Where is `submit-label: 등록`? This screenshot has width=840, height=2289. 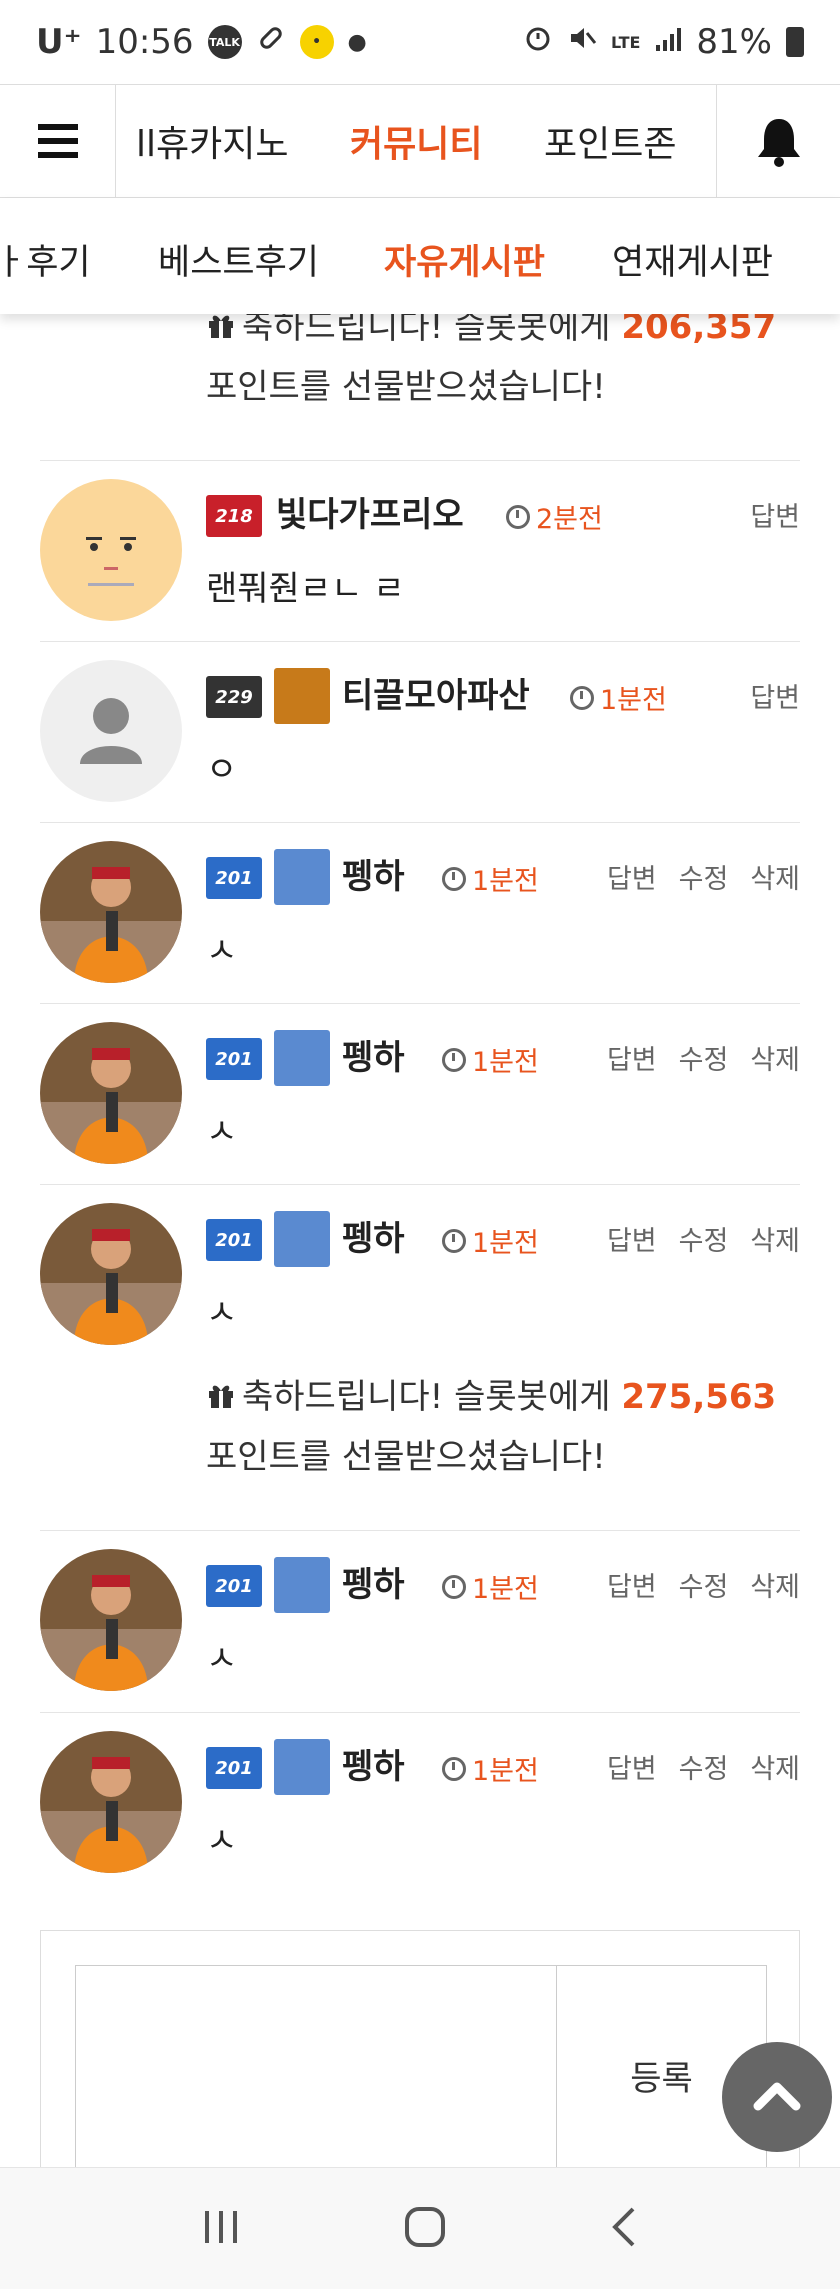
submit-label: 등록 is located at coordinates (661, 2078).